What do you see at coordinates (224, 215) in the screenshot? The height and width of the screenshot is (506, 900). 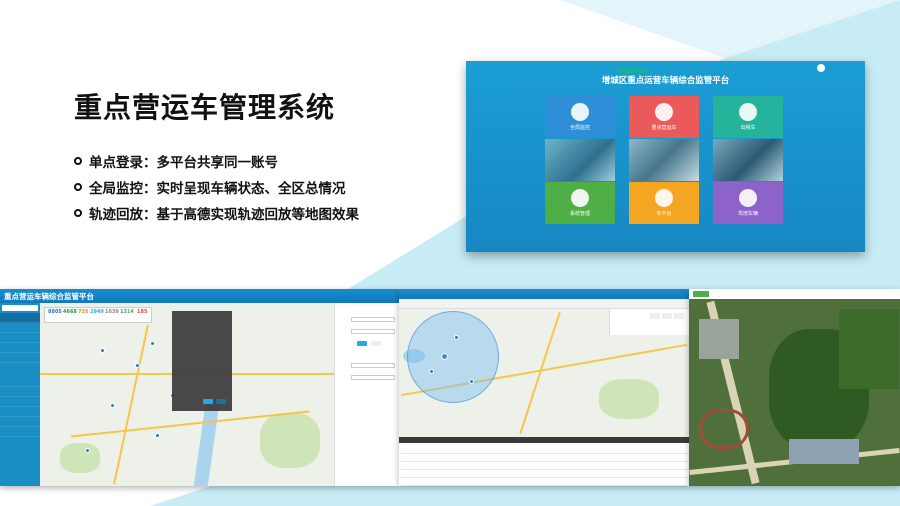 I see `feature-text: 轨迹回放：基于高德实现轨迹回放等地图效果` at bounding box center [224, 215].